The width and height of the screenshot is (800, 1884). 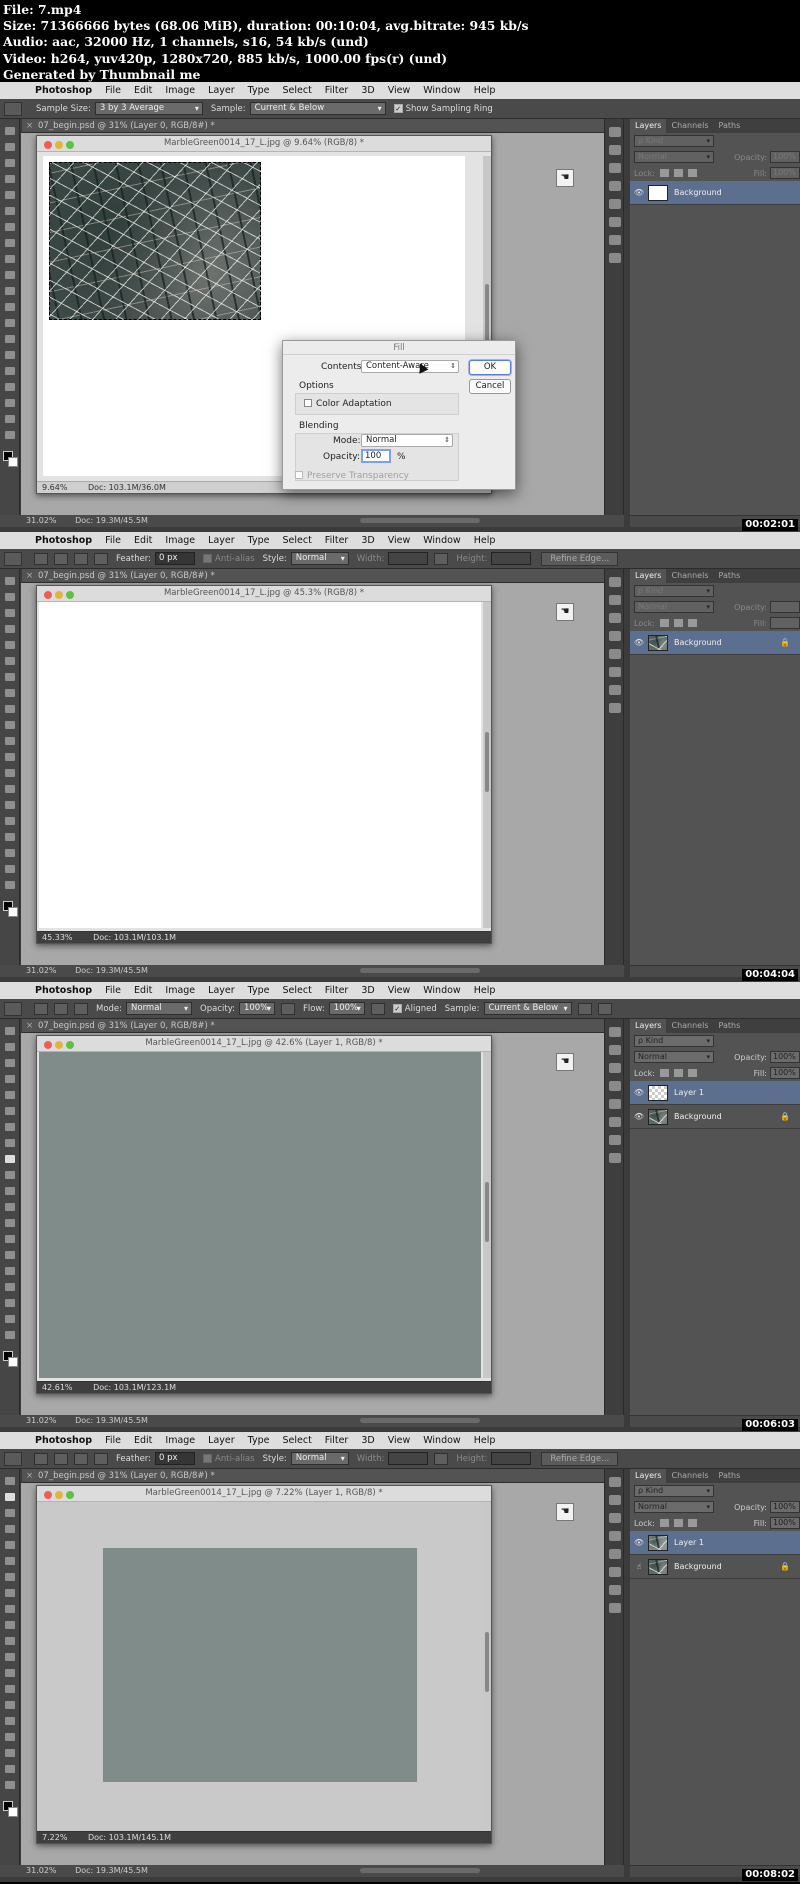 I want to click on menu-window: Window, so click(x=441, y=990).